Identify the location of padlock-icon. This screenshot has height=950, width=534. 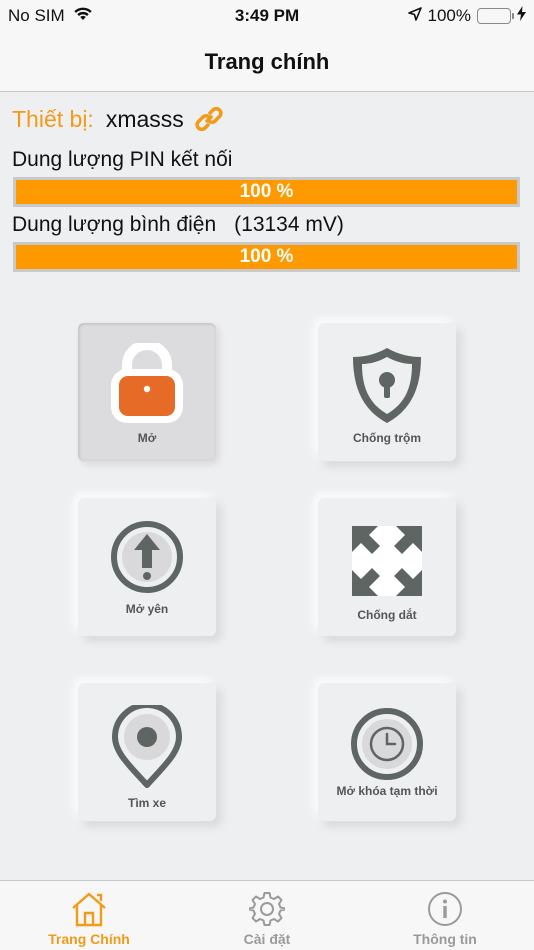
(147, 383).